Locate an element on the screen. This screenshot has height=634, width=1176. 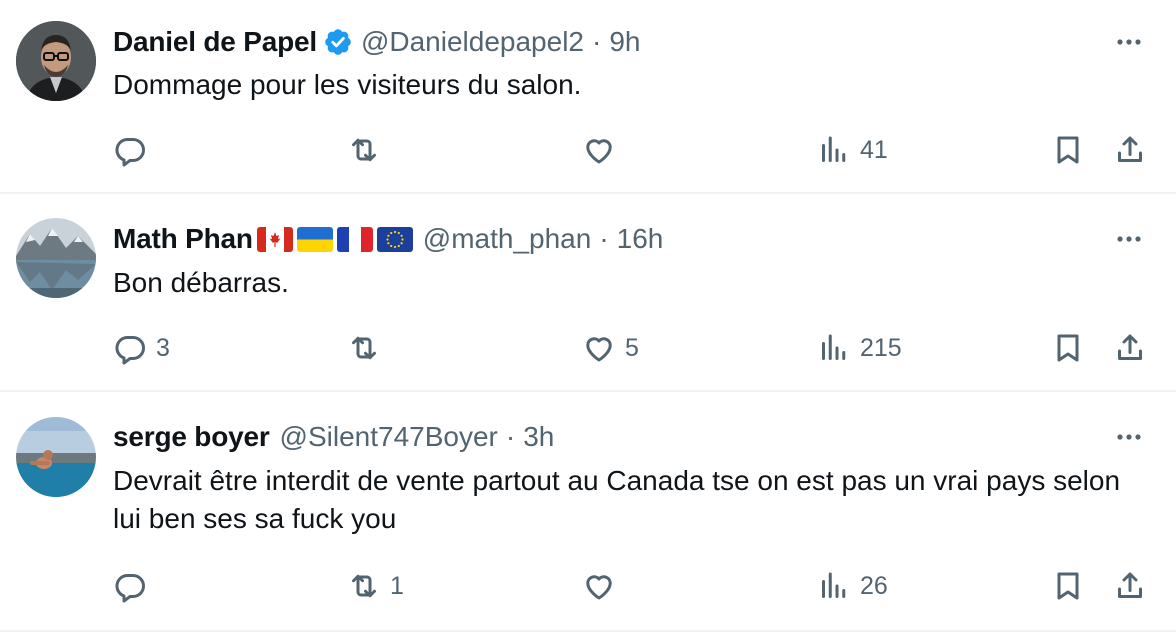
views-count: 215 is located at coordinates (881, 347).